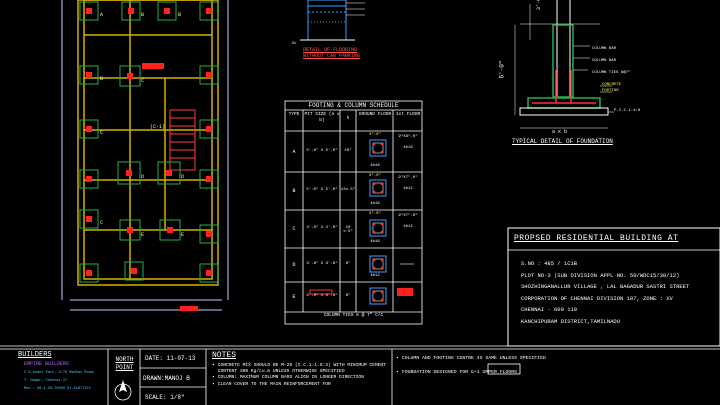 This screenshot has height=405, width=720. I want to click on plan-walls, so click(148, 143).